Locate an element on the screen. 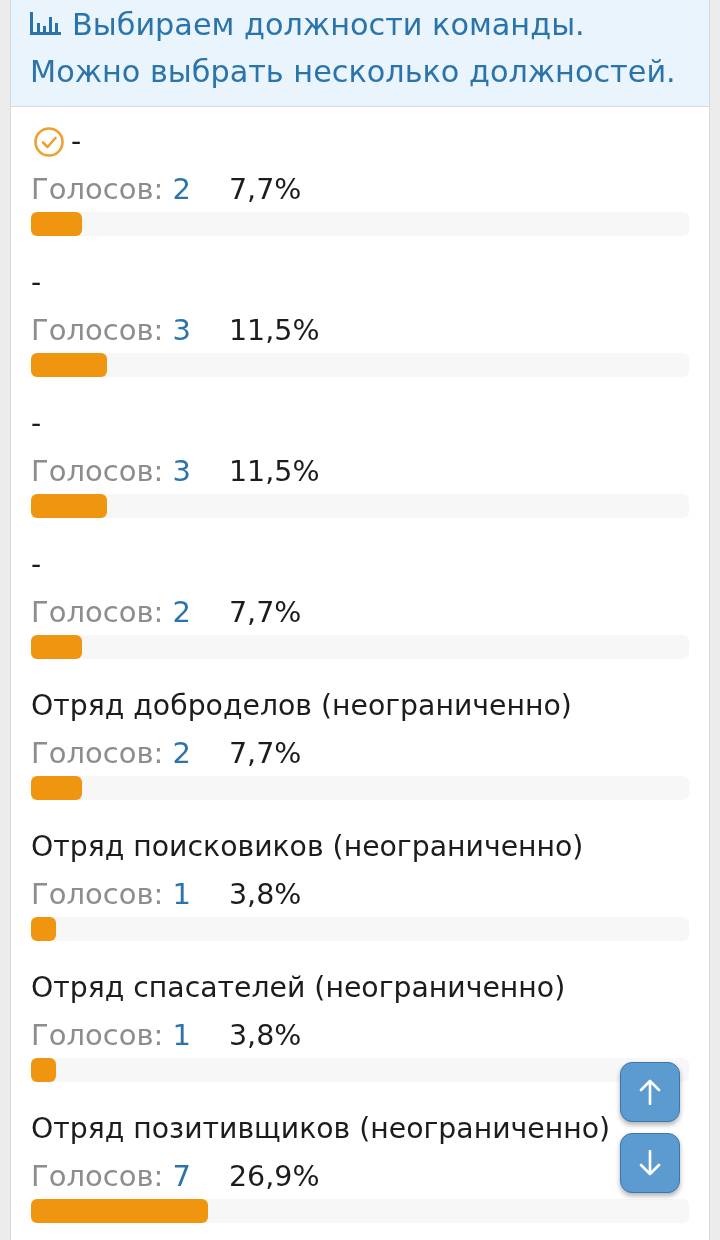 Image resolution: width=720 pixels, height=1240 pixels. vote-count: Голосов: 7 is located at coordinates (111, 1176).